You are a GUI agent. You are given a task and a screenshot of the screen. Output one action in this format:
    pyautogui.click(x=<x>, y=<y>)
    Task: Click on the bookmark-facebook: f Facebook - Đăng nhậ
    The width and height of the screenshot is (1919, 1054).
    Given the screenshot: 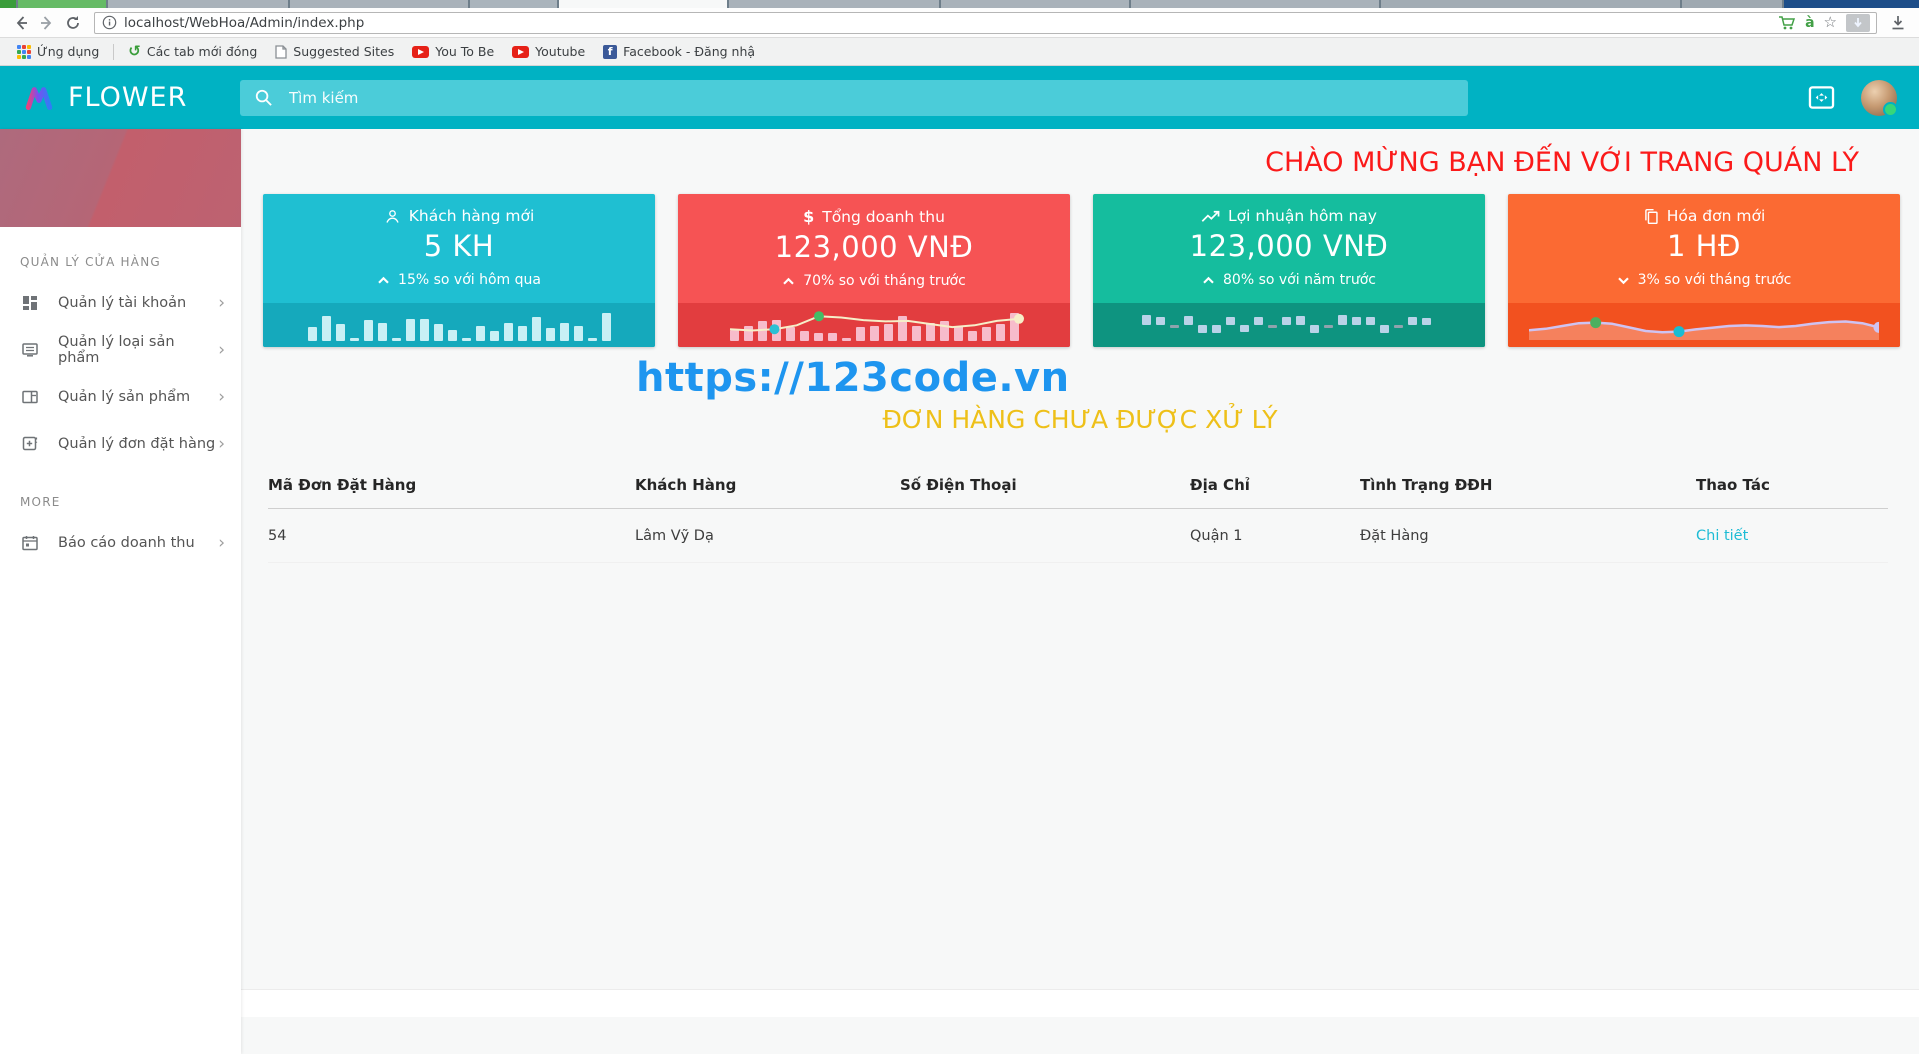 What is the action you would take?
    pyautogui.click(x=679, y=52)
    